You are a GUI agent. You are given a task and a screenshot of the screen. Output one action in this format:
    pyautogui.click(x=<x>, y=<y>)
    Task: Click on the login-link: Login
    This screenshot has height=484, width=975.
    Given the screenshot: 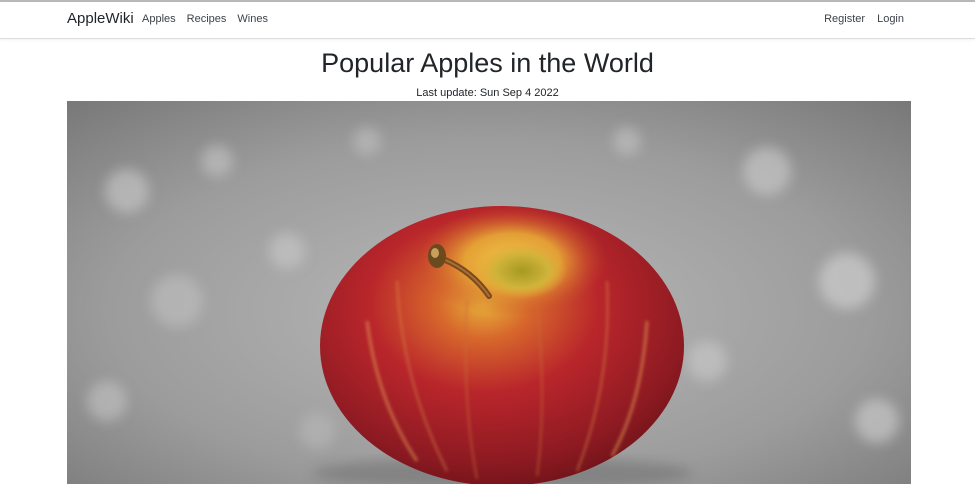 What is the action you would take?
    pyautogui.click(x=890, y=19)
    